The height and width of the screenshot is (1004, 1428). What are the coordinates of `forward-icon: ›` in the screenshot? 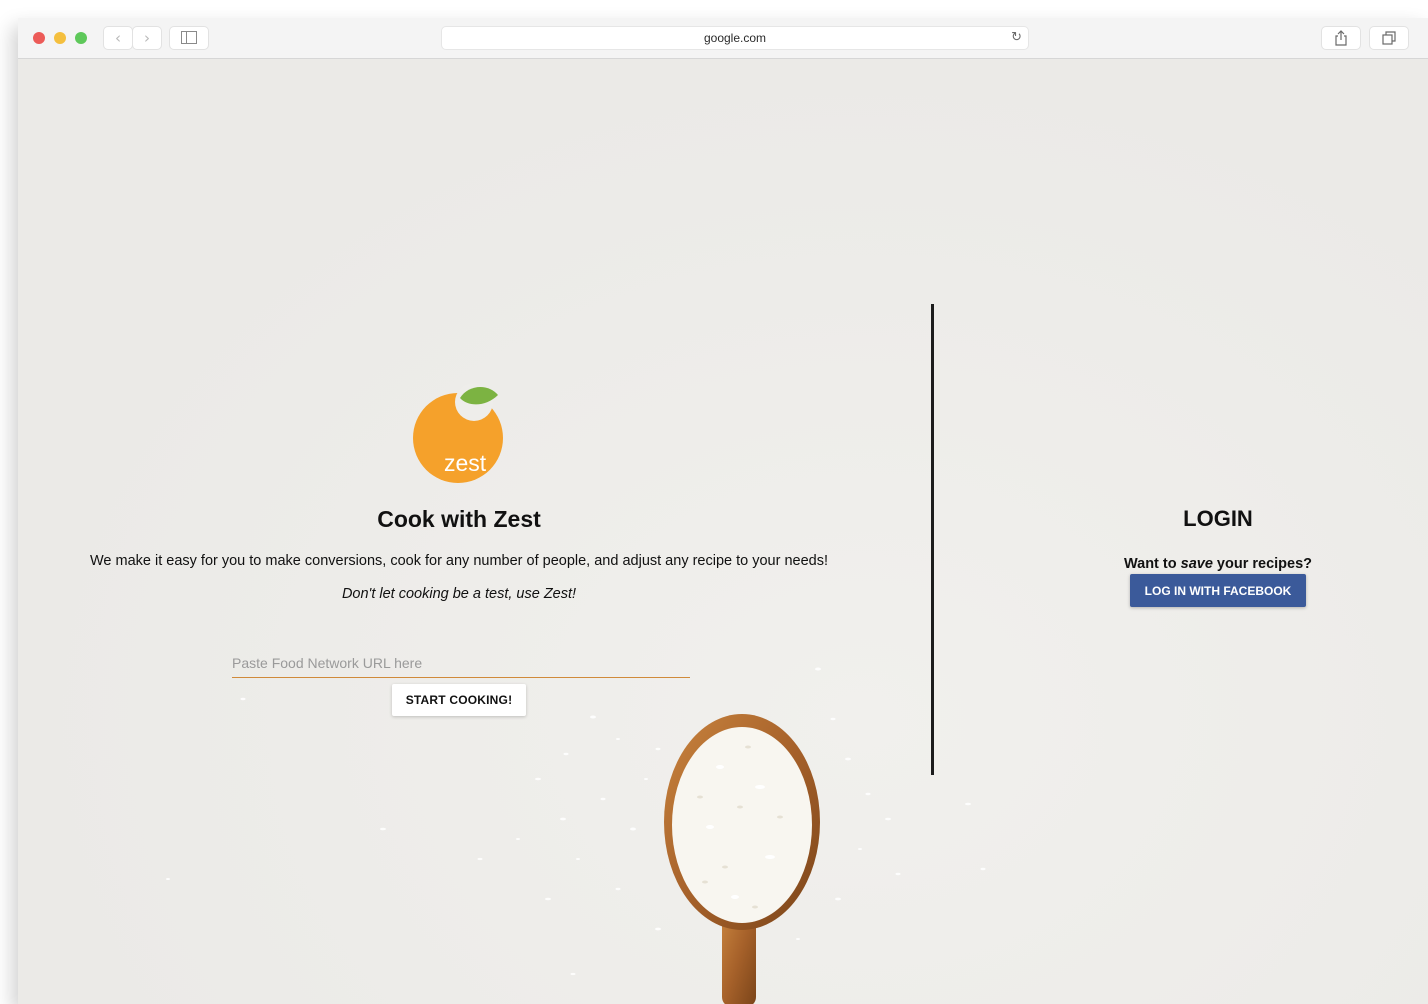 It's located at (147, 38).